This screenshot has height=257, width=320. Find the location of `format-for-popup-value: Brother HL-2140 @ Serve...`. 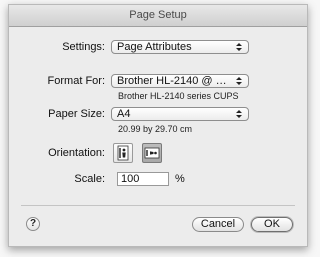

format-for-popup-value: Brother HL-2140 @ Serve... is located at coordinates (172, 81).